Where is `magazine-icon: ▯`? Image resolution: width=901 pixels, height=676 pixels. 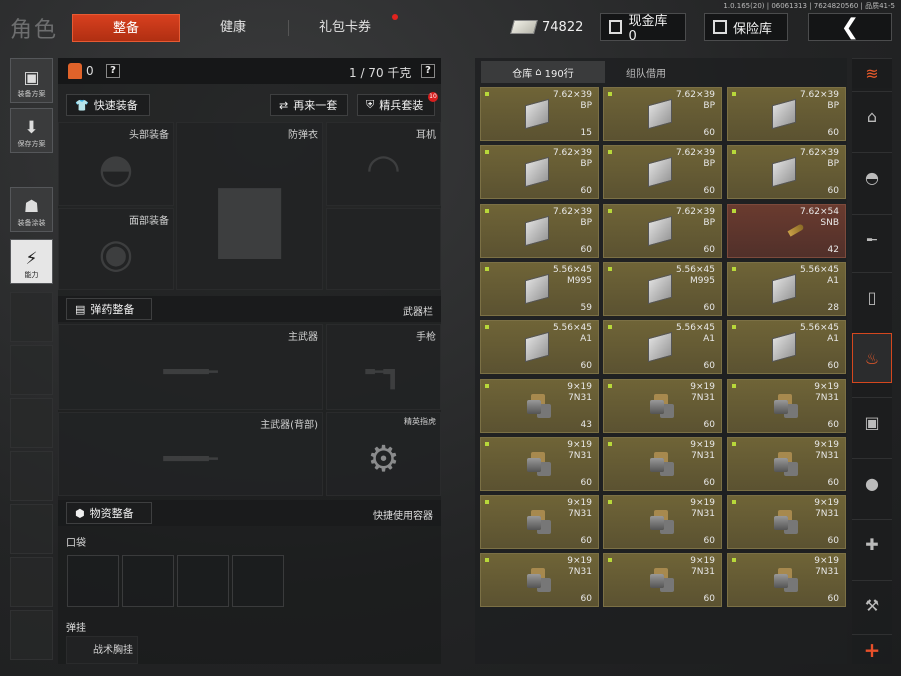 magazine-icon: ▯ is located at coordinates (872, 297).